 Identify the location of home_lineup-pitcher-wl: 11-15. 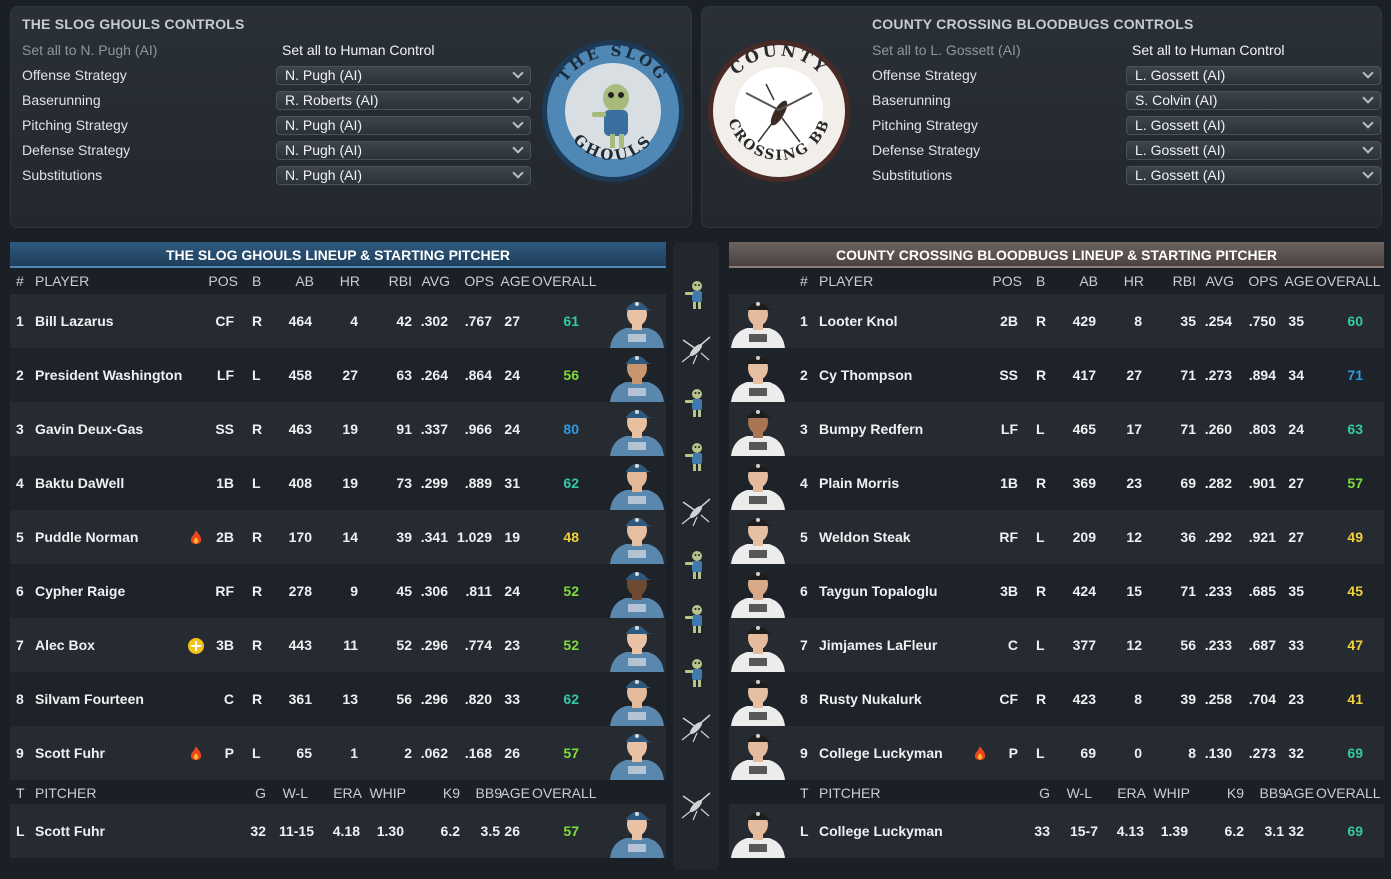
(296, 831).